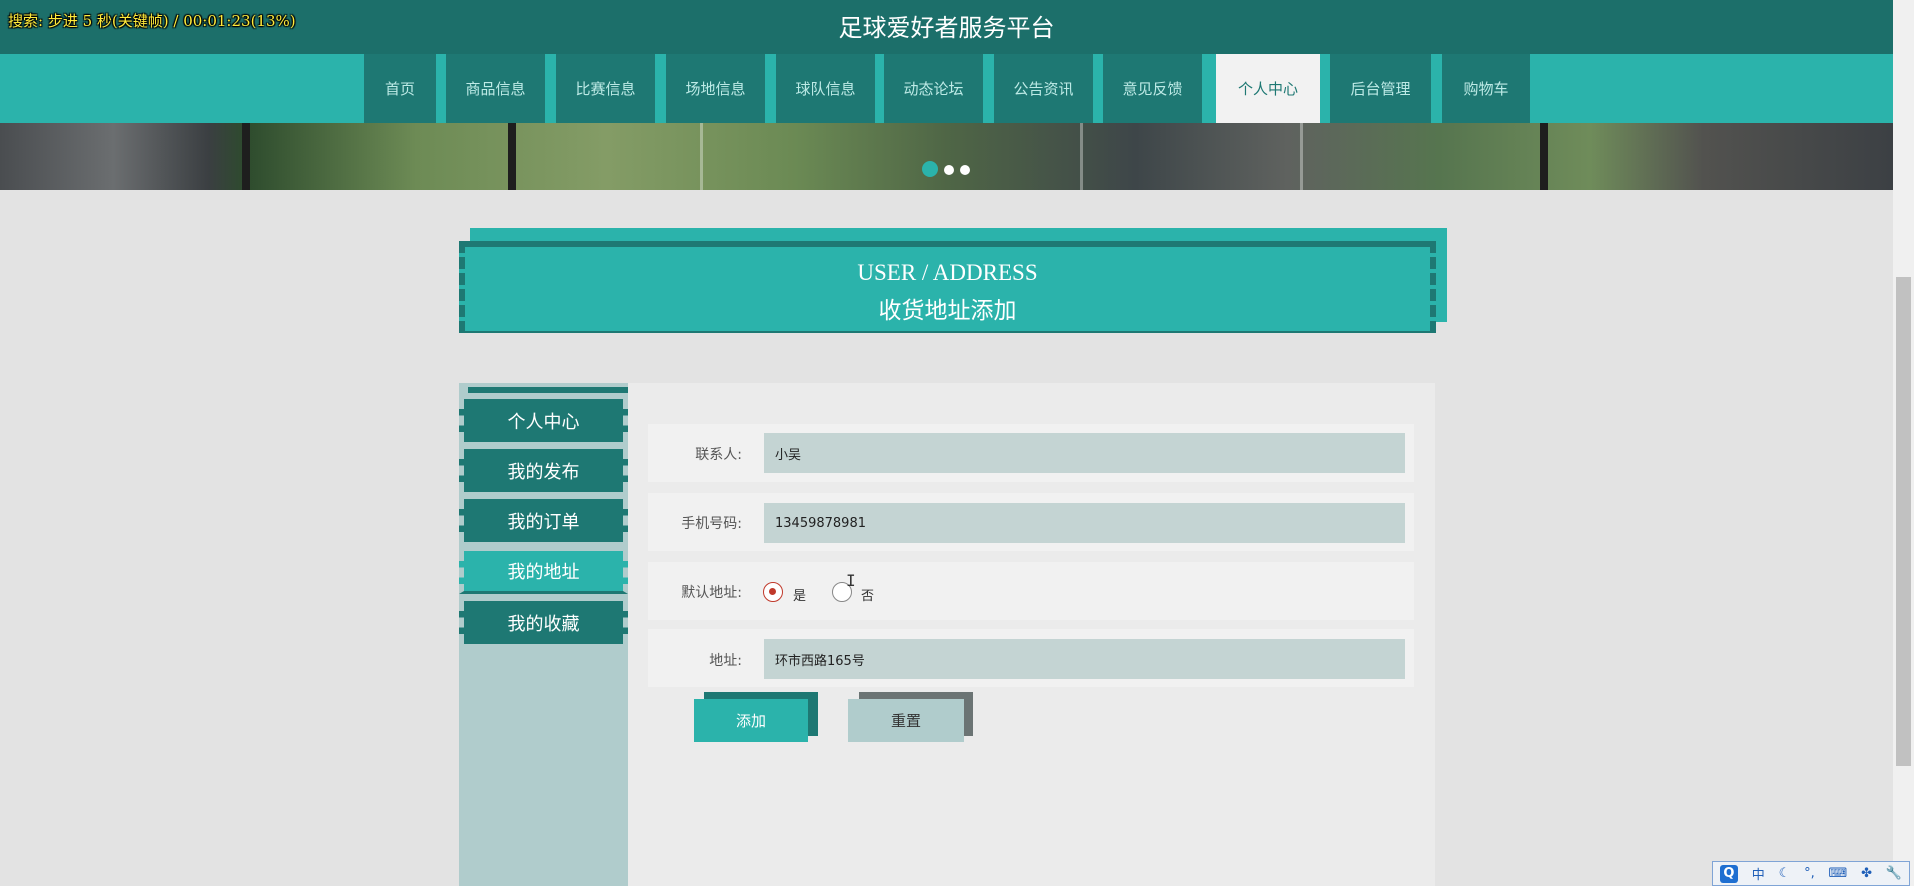  I want to click on skin-icon: ✤, so click(1866, 873).